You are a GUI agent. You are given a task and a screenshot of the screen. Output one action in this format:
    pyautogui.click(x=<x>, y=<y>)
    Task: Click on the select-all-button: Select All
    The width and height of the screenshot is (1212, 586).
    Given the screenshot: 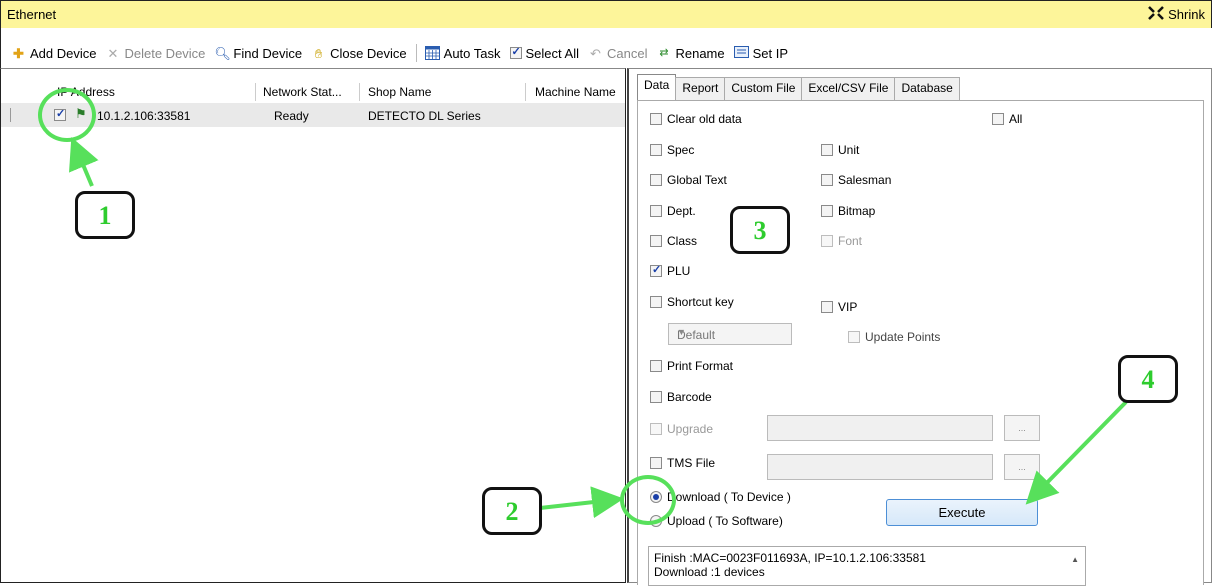 What is the action you would take?
    pyautogui.click(x=544, y=53)
    